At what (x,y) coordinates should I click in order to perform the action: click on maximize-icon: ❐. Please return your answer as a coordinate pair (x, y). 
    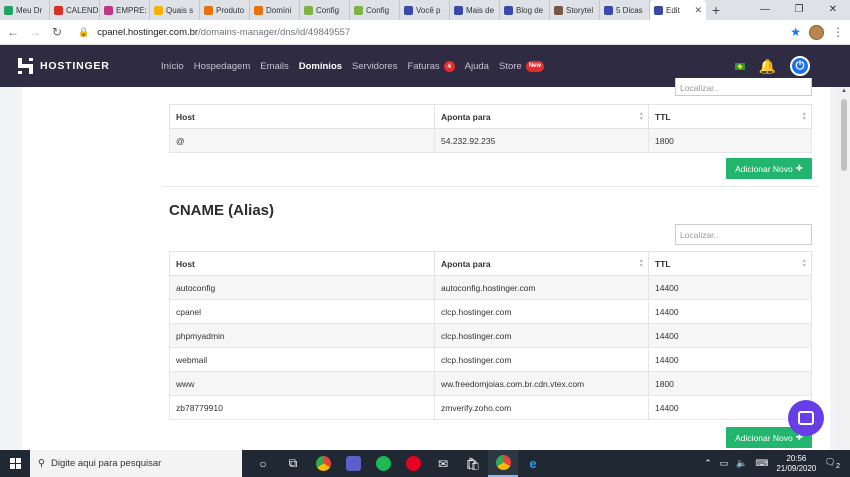
    Looking at the image, I should click on (799, 10).